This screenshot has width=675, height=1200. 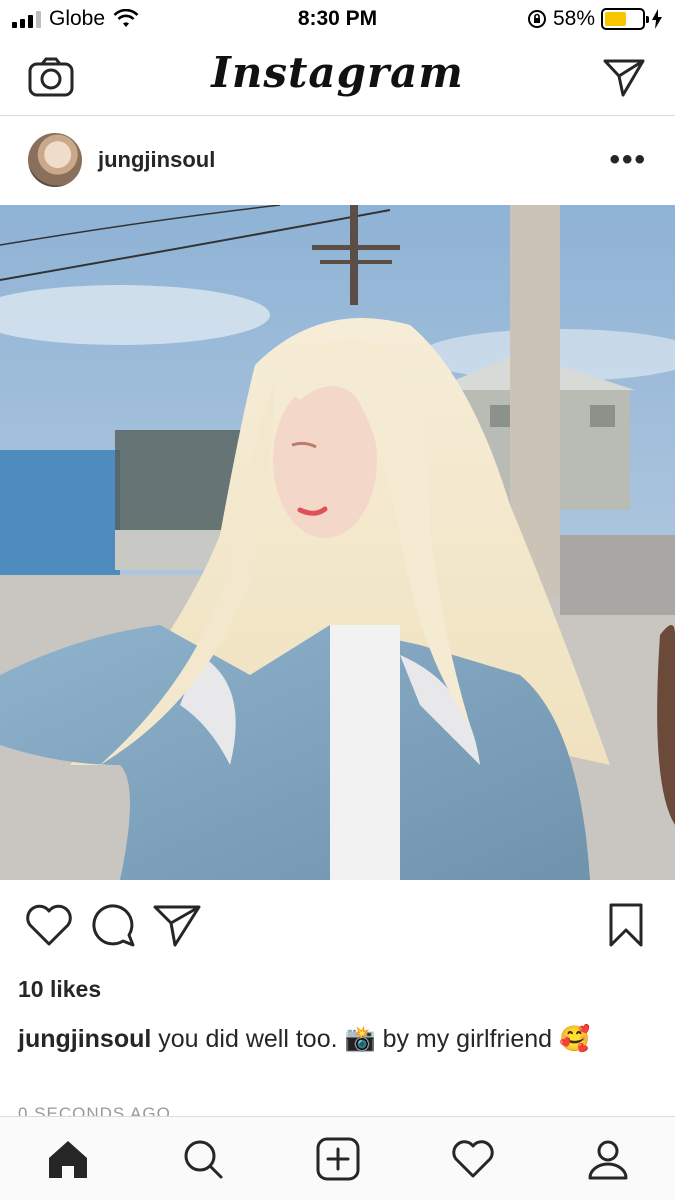 I want to click on save-button, so click(x=626, y=925).